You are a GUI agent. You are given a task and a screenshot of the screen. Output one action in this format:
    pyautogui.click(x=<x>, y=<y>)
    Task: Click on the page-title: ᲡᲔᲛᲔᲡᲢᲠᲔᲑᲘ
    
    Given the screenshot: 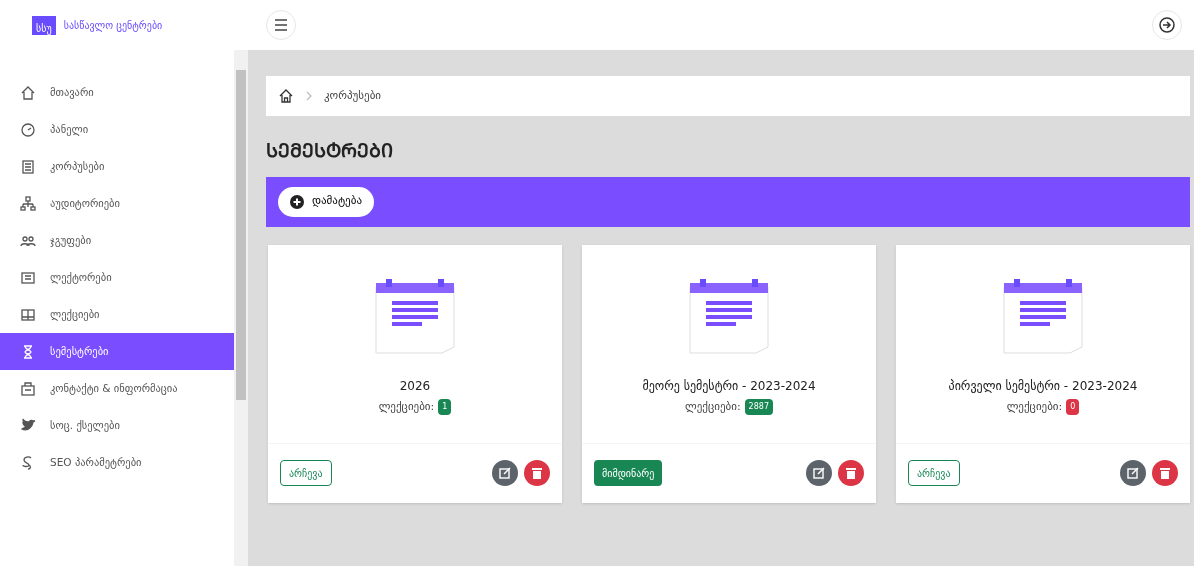 What is the action you would take?
    pyautogui.click(x=330, y=150)
    